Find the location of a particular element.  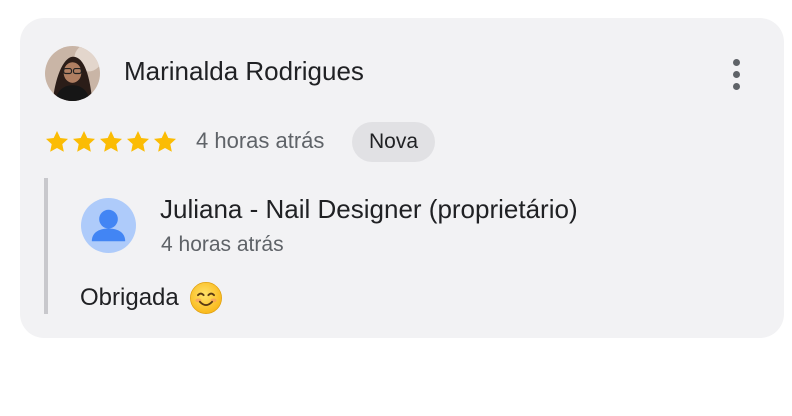

owner-avatar is located at coordinates (108, 225).